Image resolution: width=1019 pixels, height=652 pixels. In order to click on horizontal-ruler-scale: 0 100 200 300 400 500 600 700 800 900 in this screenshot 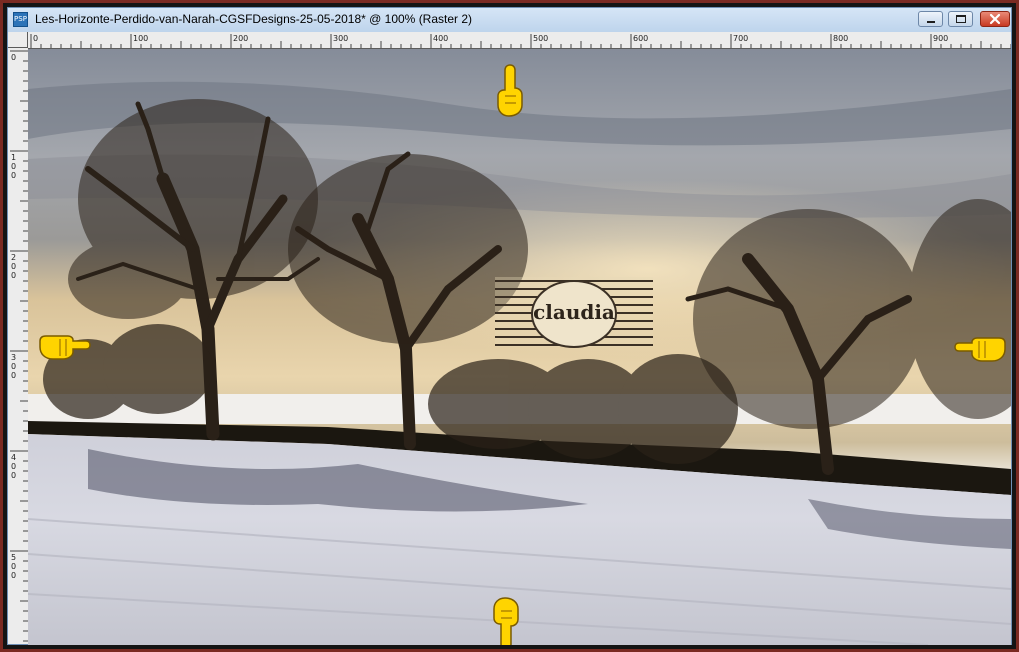, I will do `click(520, 41)`.